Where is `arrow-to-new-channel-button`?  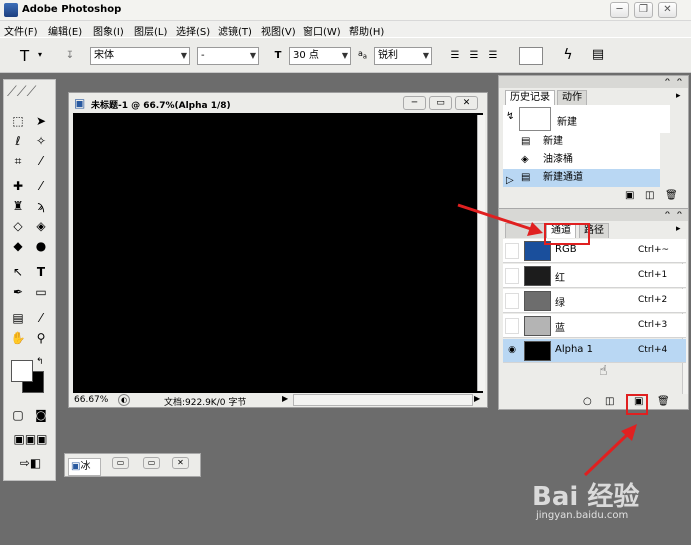 arrow-to-new-channel-button is located at coordinates (607, 454).